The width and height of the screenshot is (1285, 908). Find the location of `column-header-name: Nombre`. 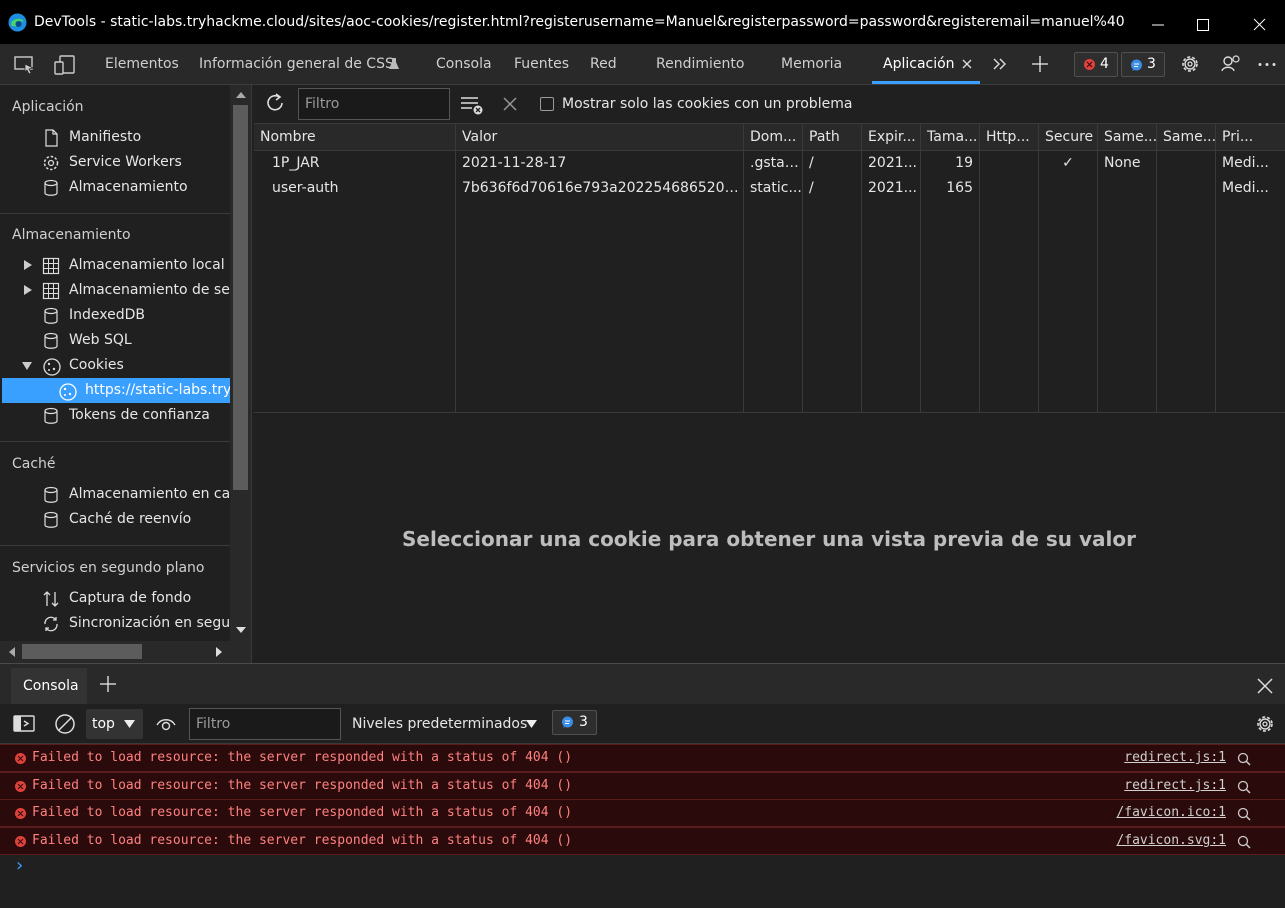

column-header-name: Nombre is located at coordinates (354, 137).